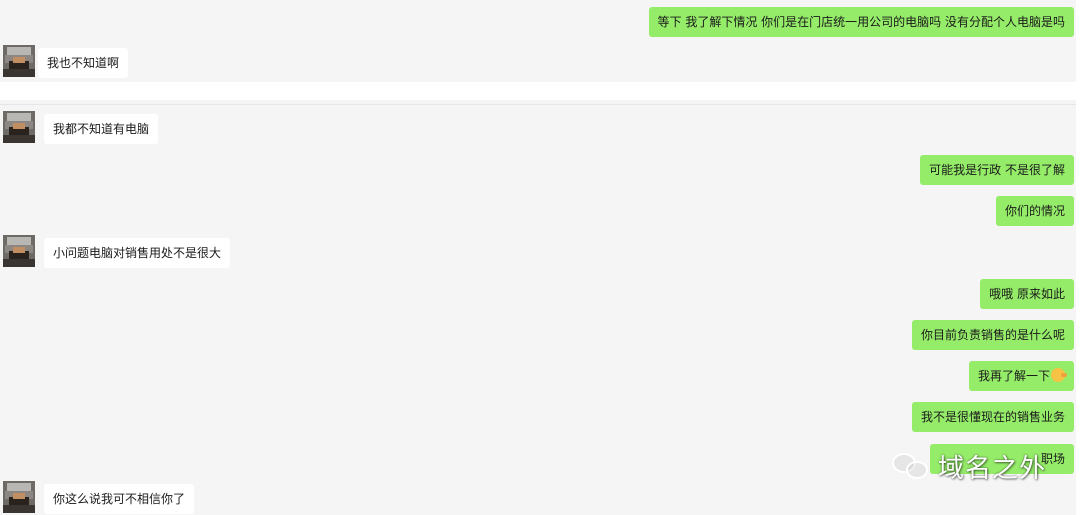  What do you see at coordinates (538, 91) in the screenshot?
I see `history-divider` at bounding box center [538, 91].